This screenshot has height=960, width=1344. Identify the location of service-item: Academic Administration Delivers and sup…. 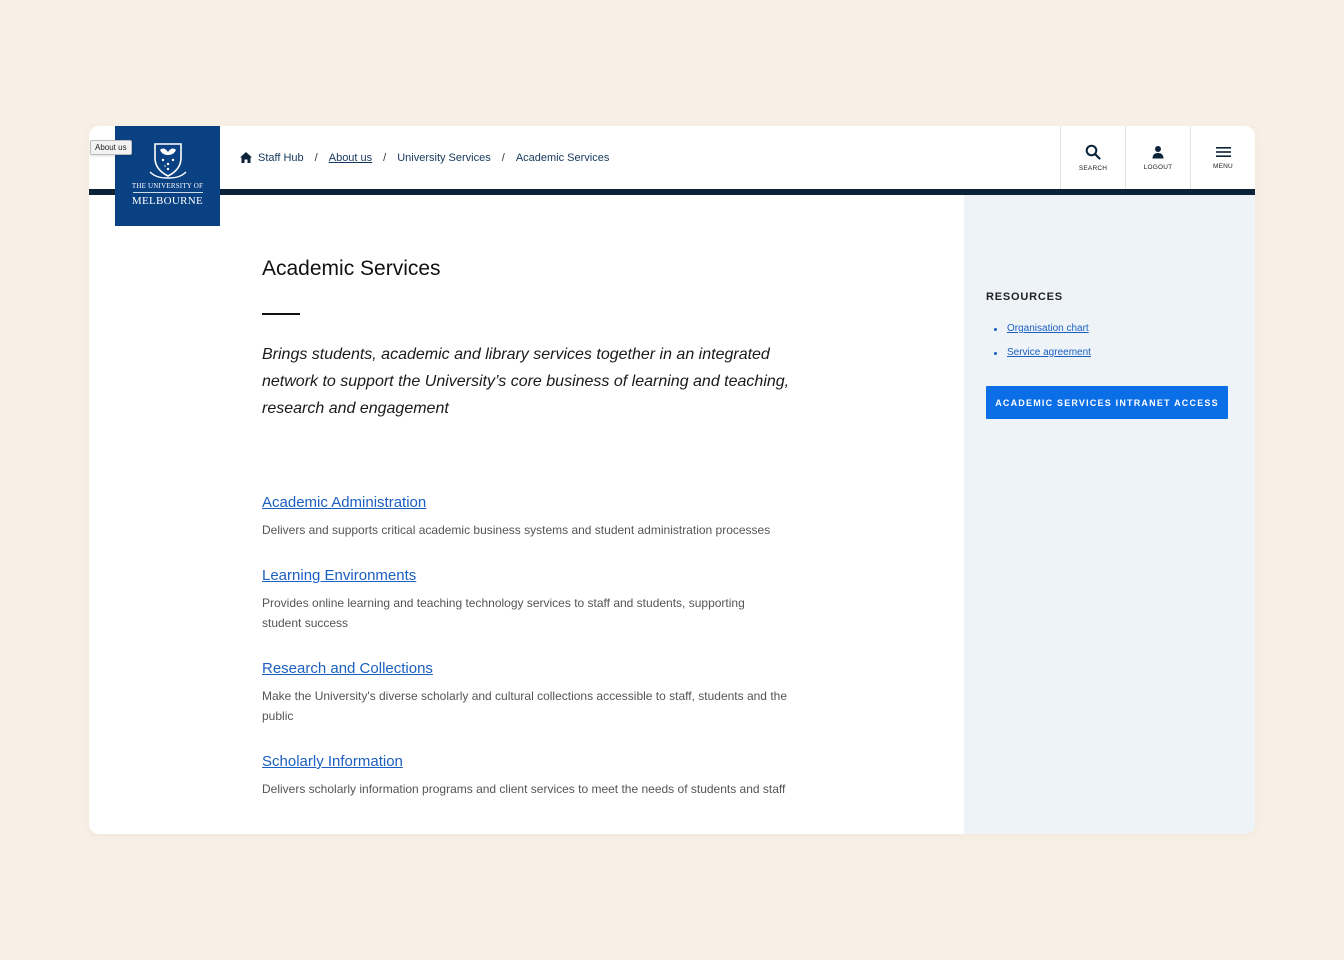
(542, 517).